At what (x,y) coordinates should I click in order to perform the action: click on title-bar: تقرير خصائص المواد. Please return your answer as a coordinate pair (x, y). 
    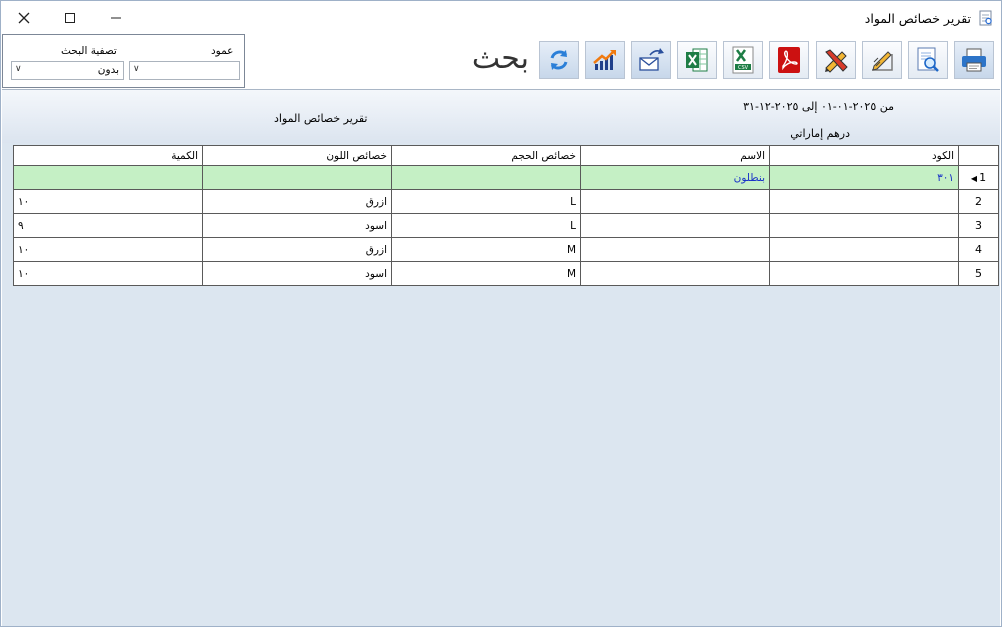
    Looking at the image, I should click on (501, 18).